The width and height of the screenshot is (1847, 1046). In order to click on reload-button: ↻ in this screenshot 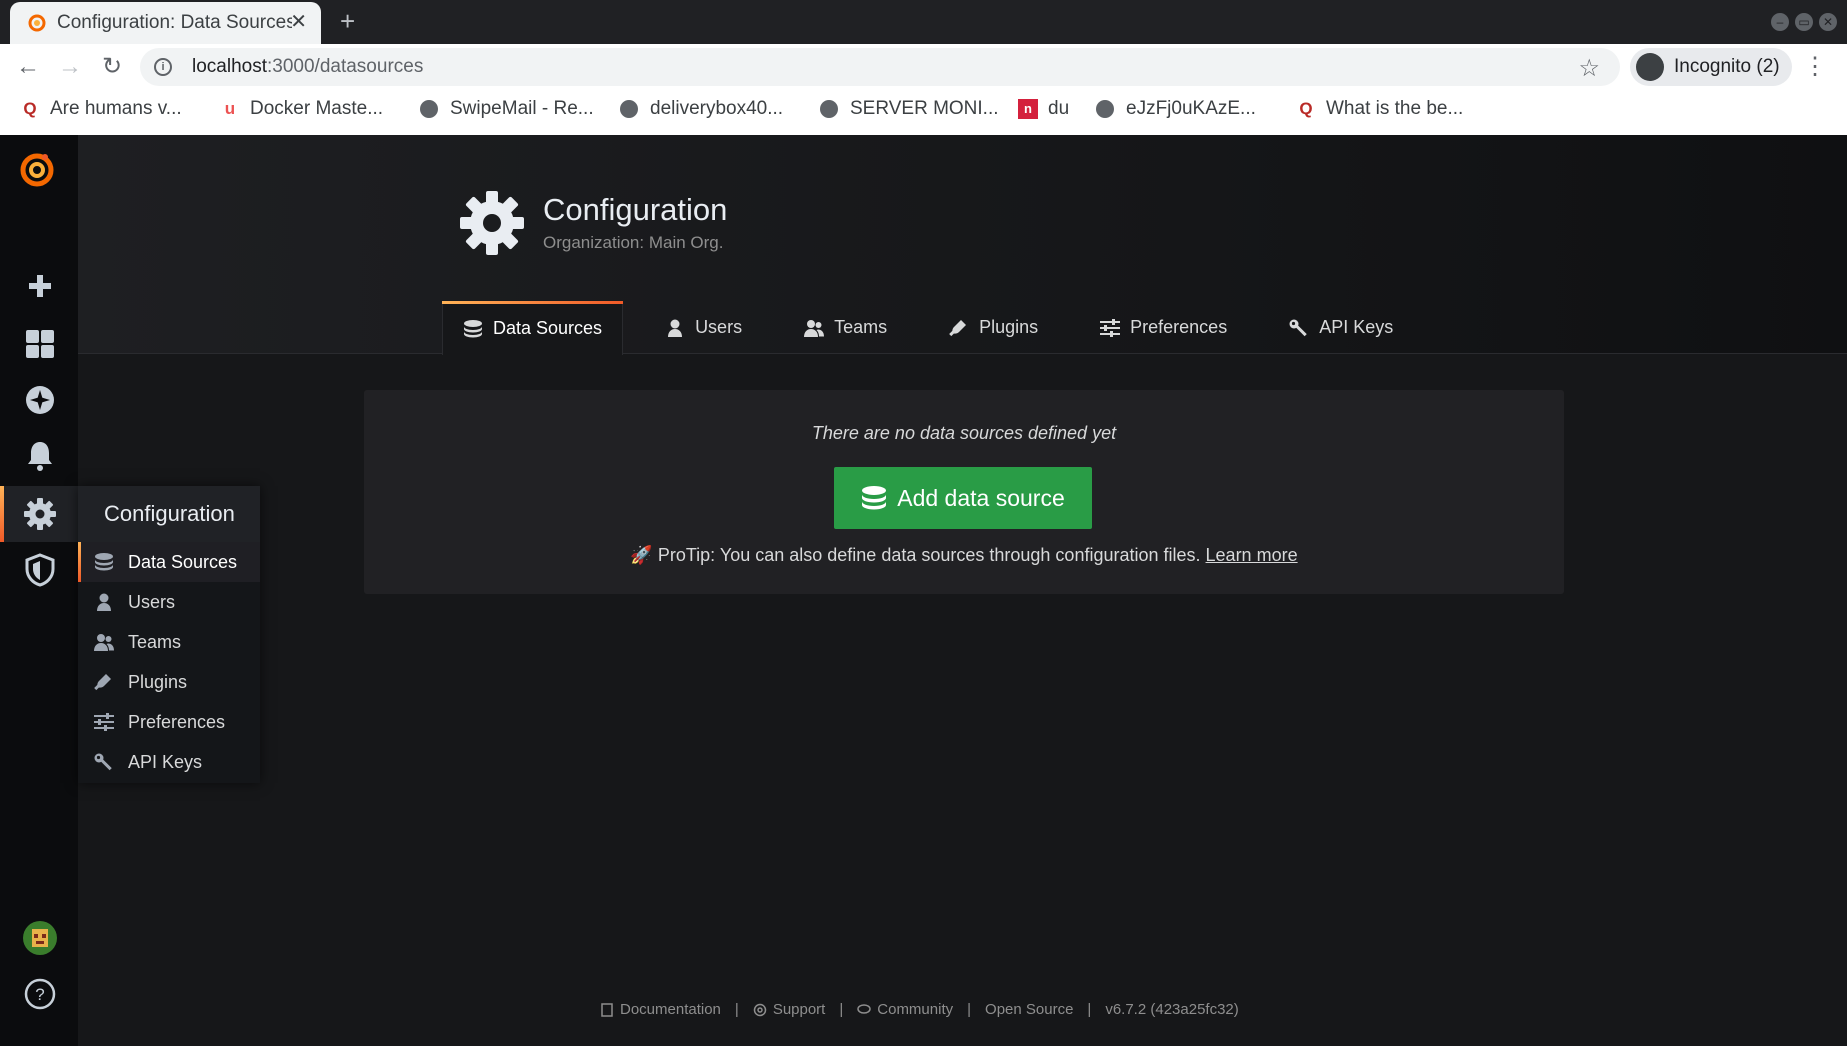, I will do `click(112, 67)`.